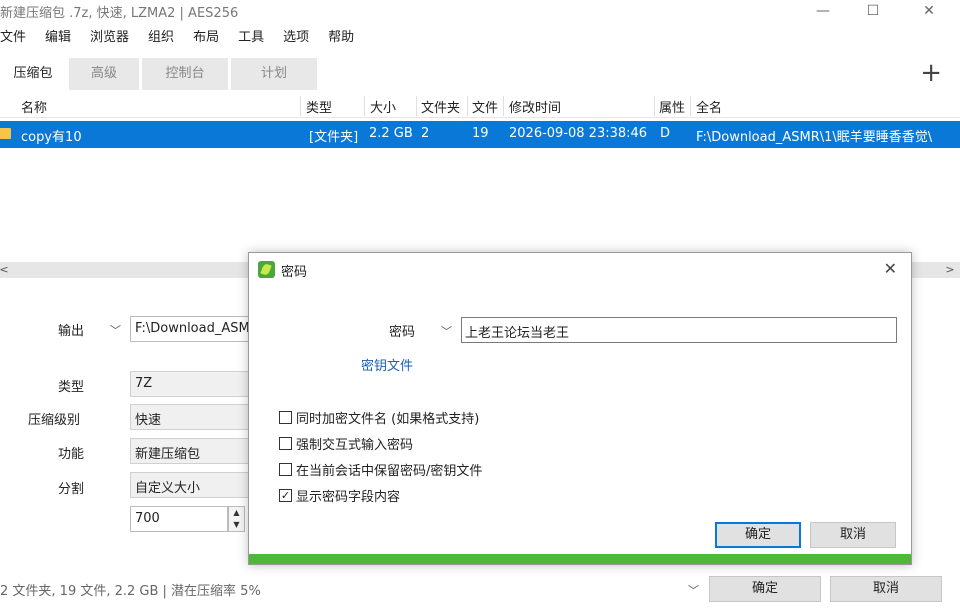 This screenshot has width=960, height=614. What do you see at coordinates (119, 13) in the screenshot?
I see `window-title: 新建压缩包 .7z, 快速, LZMA2 | AES256` at bounding box center [119, 13].